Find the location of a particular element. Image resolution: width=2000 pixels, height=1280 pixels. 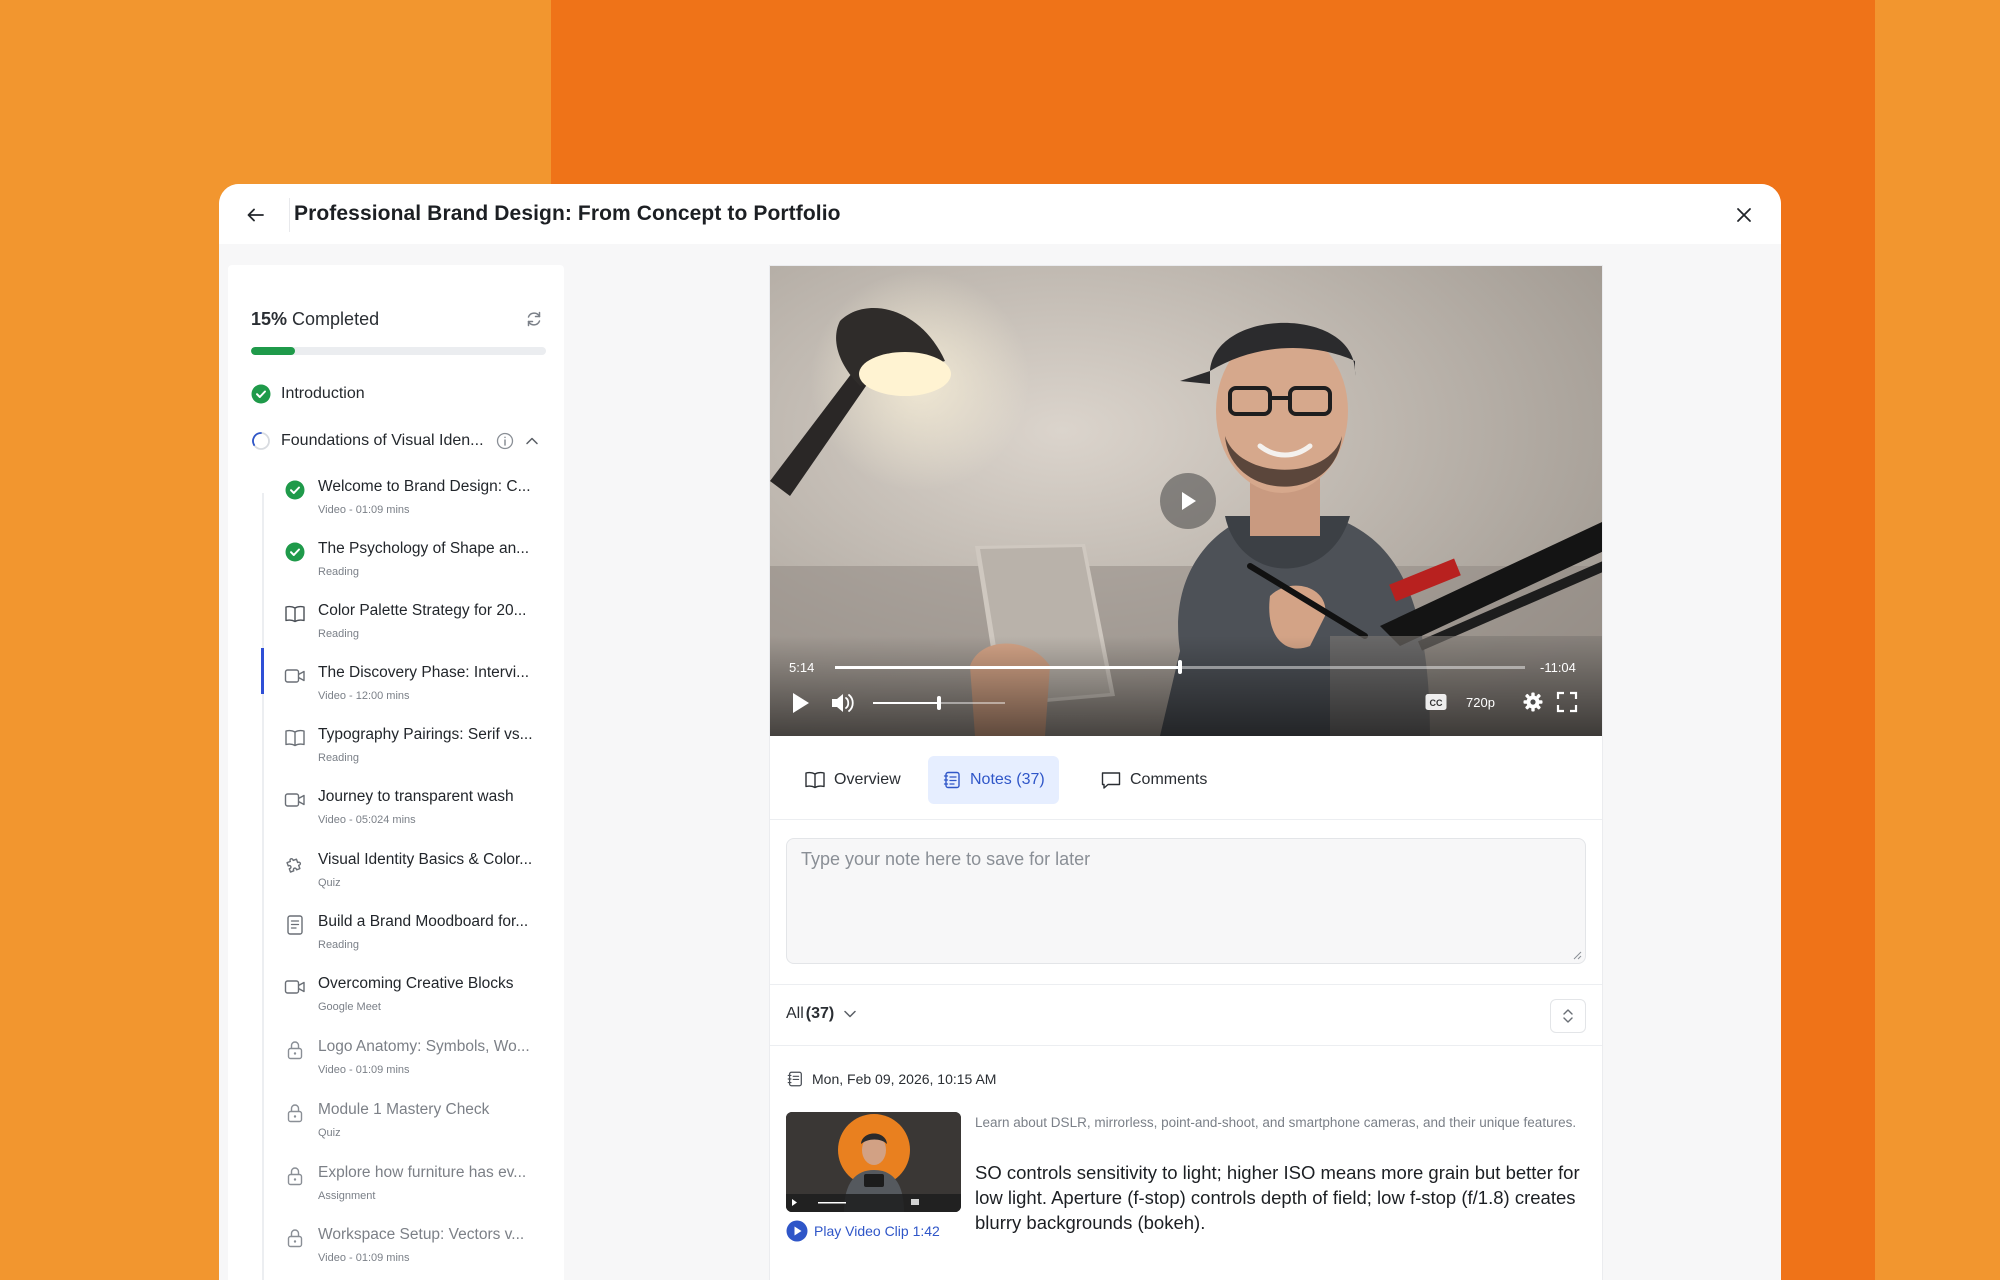

info-icon is located at coordinates (505, 441).